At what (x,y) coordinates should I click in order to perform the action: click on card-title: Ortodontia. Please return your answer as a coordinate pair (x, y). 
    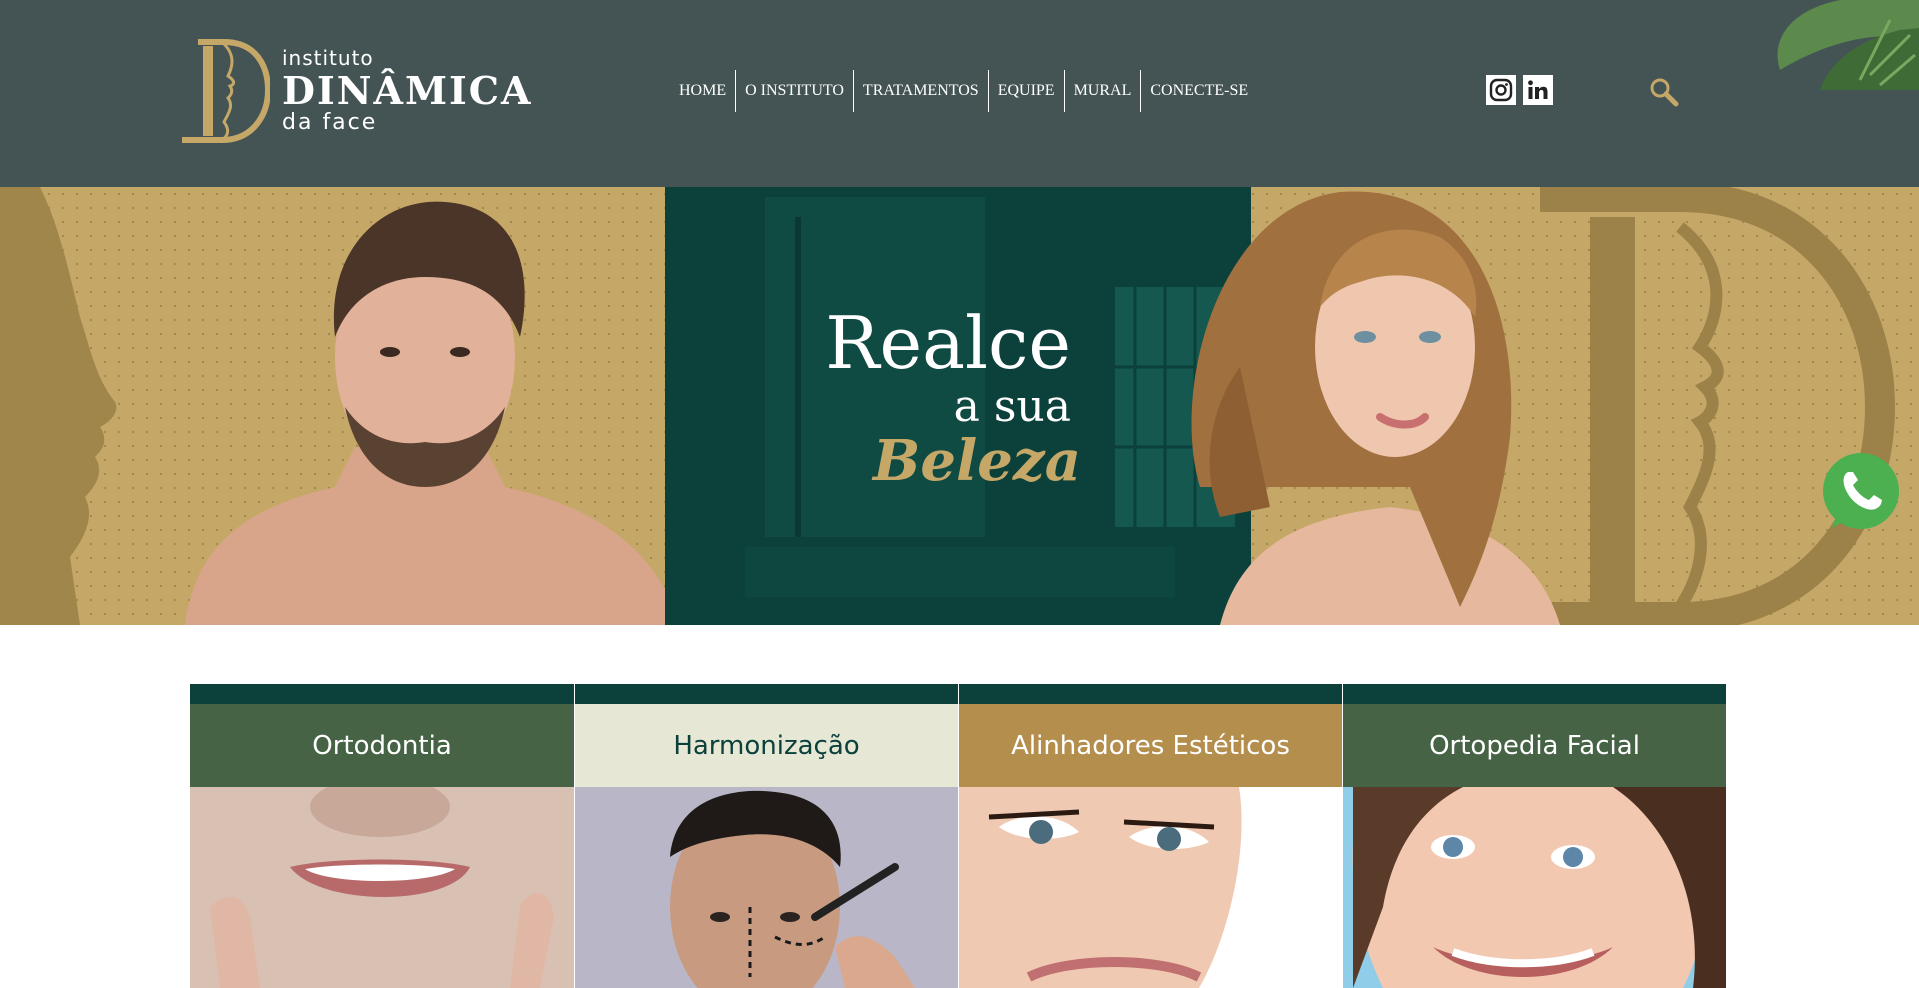
    Looking at the image, I should click on (382, 745).